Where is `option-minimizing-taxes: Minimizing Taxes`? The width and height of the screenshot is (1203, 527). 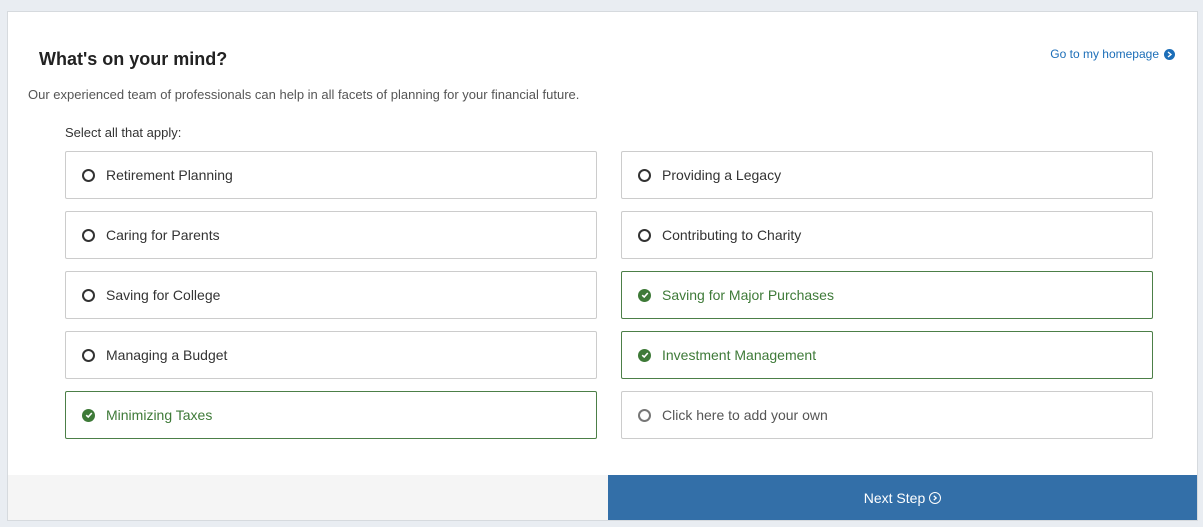
option-minimizing-taxes: Minimizing Taxes is located at coordinates (331, 415).